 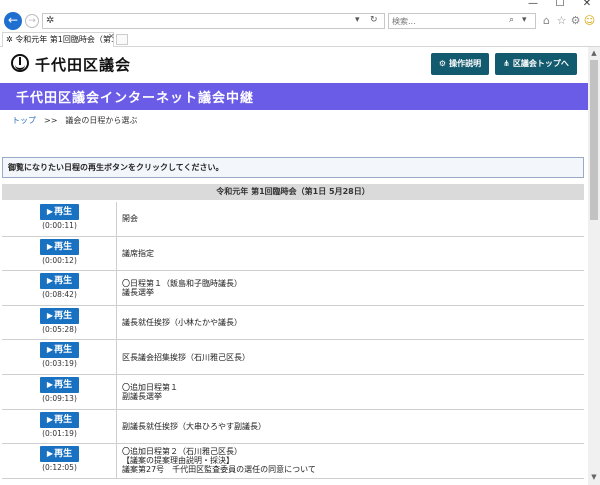 What do you see at coordinates (293, 288) in the screenshot?
I see `agenda-row: ▶再生 (0:08:42) 〇日程第１（飯島和子臨時議長） 議長選挙` at bounding box center [293, 288].